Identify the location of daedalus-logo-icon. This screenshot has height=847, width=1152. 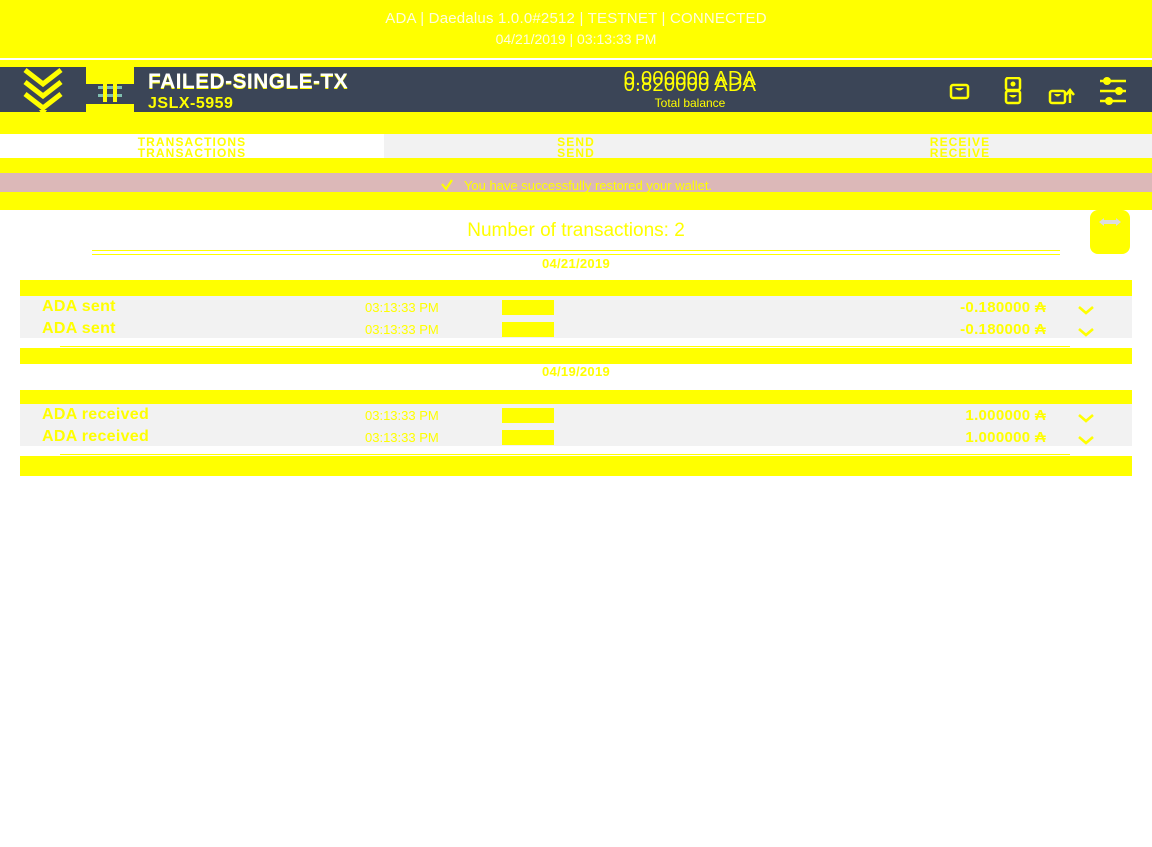
(43, 92).